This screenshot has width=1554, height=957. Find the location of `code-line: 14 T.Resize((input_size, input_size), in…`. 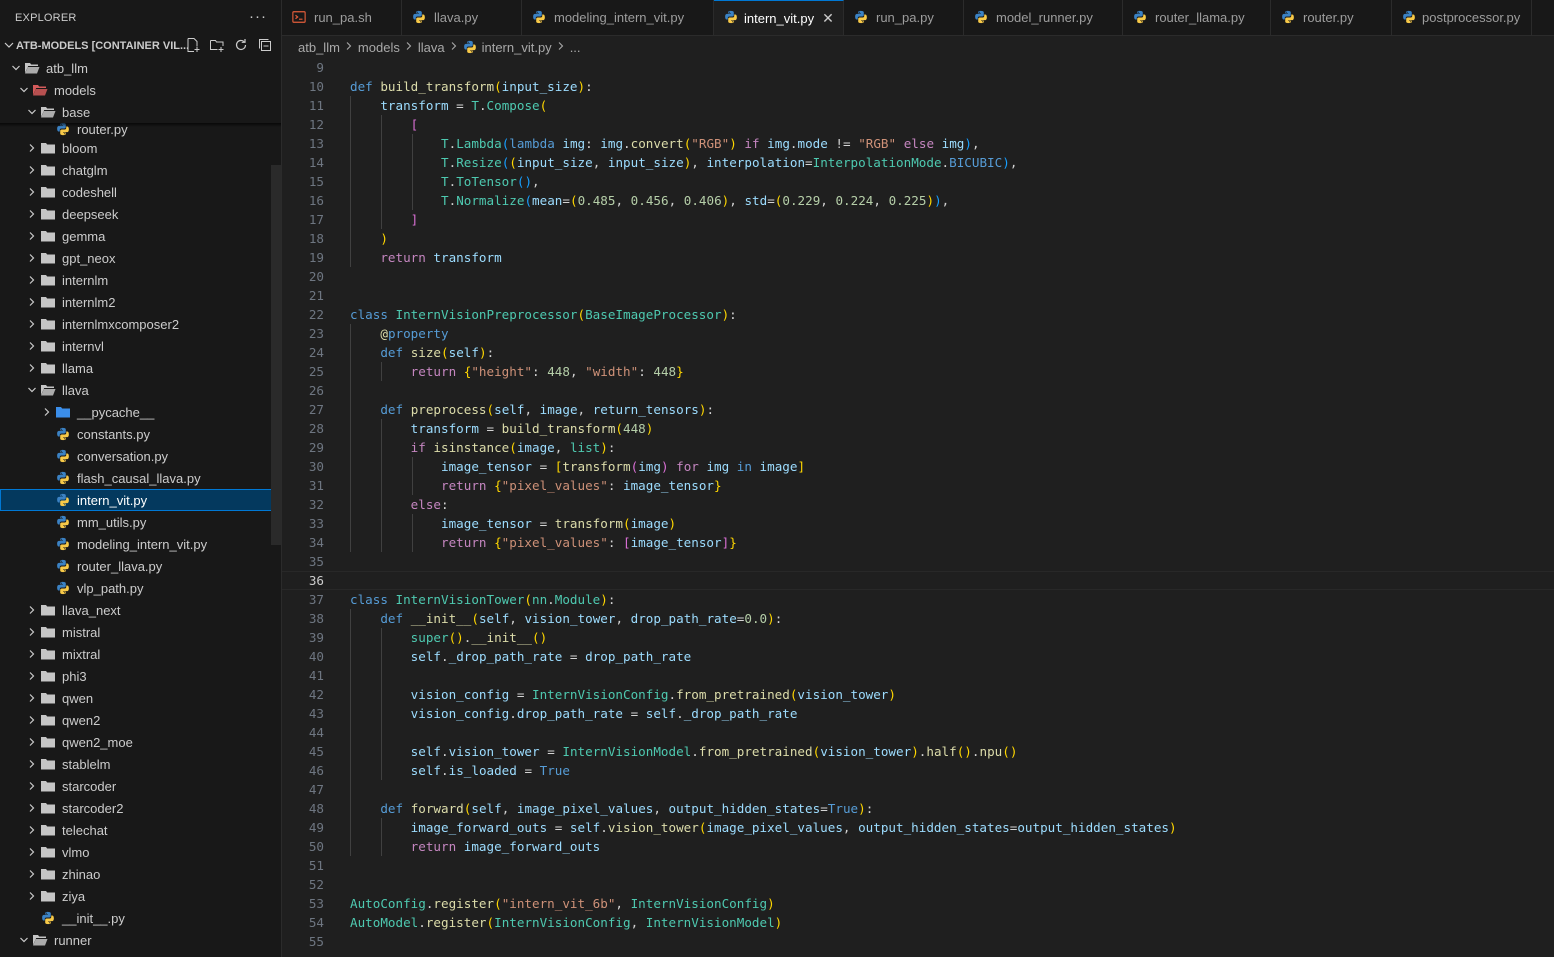

code-line: 14 T.Resize((input_size, input_size), in… is located at coordinates (918, 162).